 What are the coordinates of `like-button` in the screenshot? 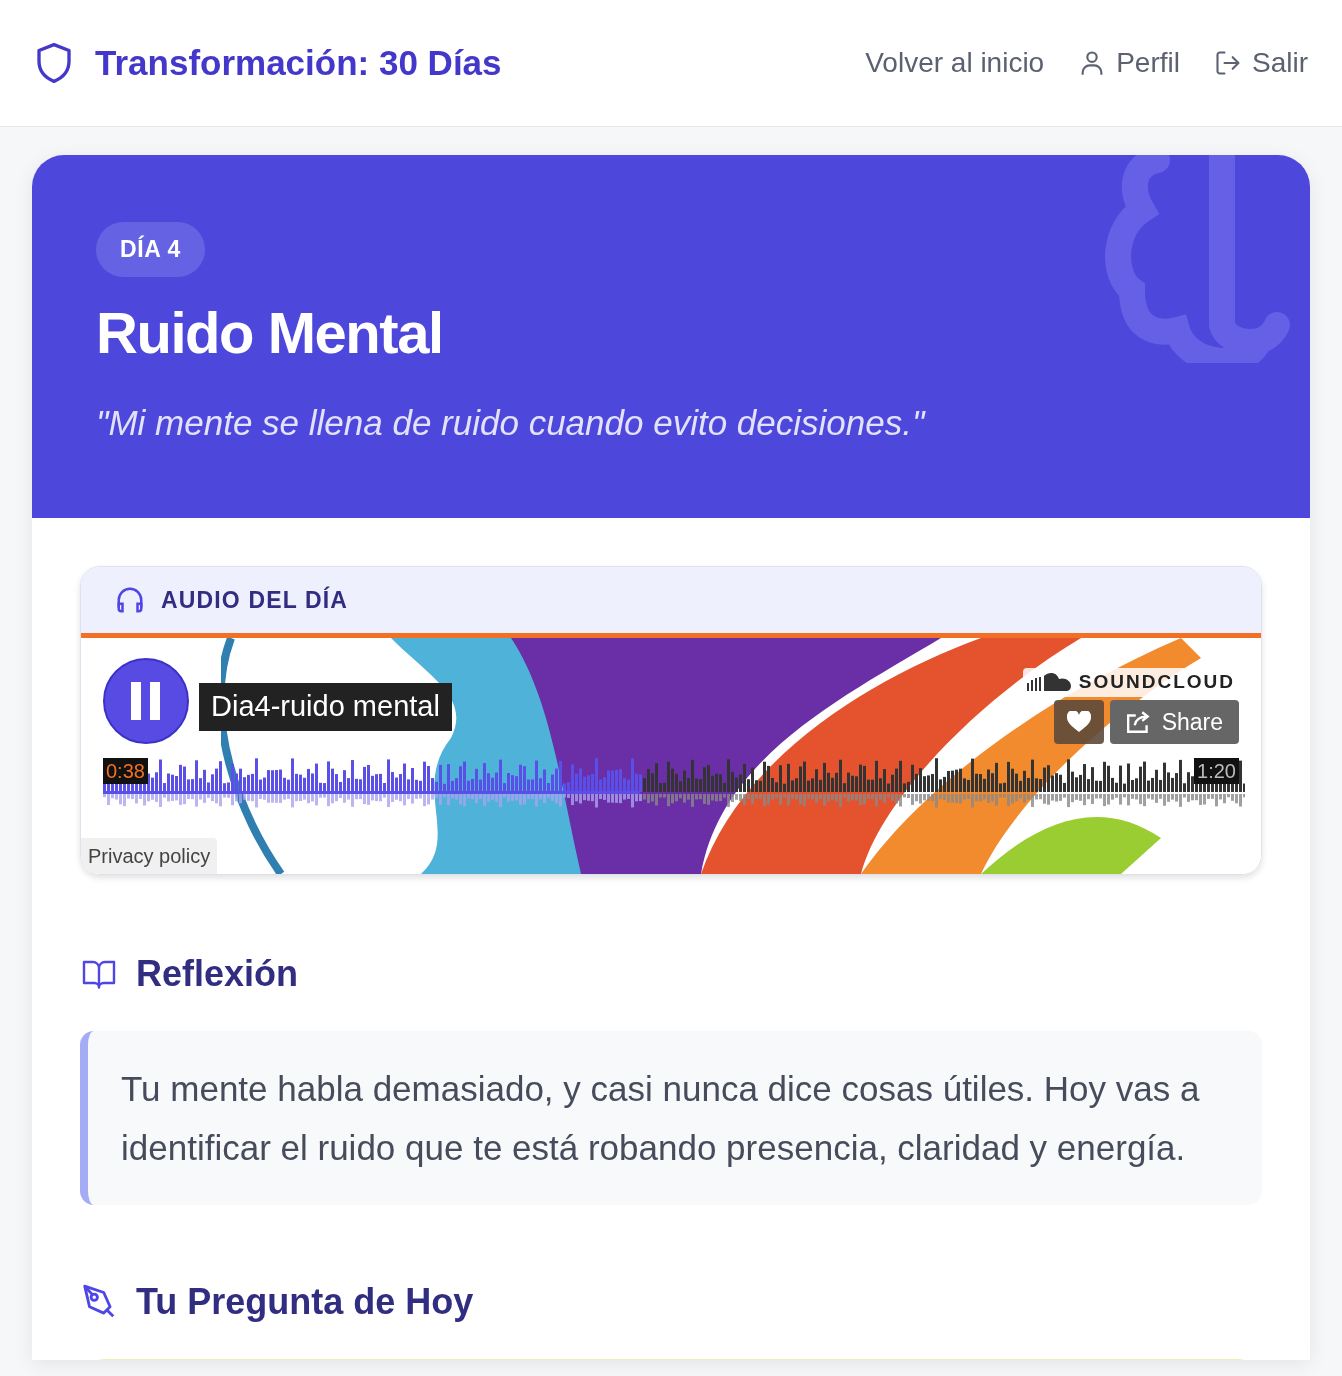 It's located at (1078, 722).